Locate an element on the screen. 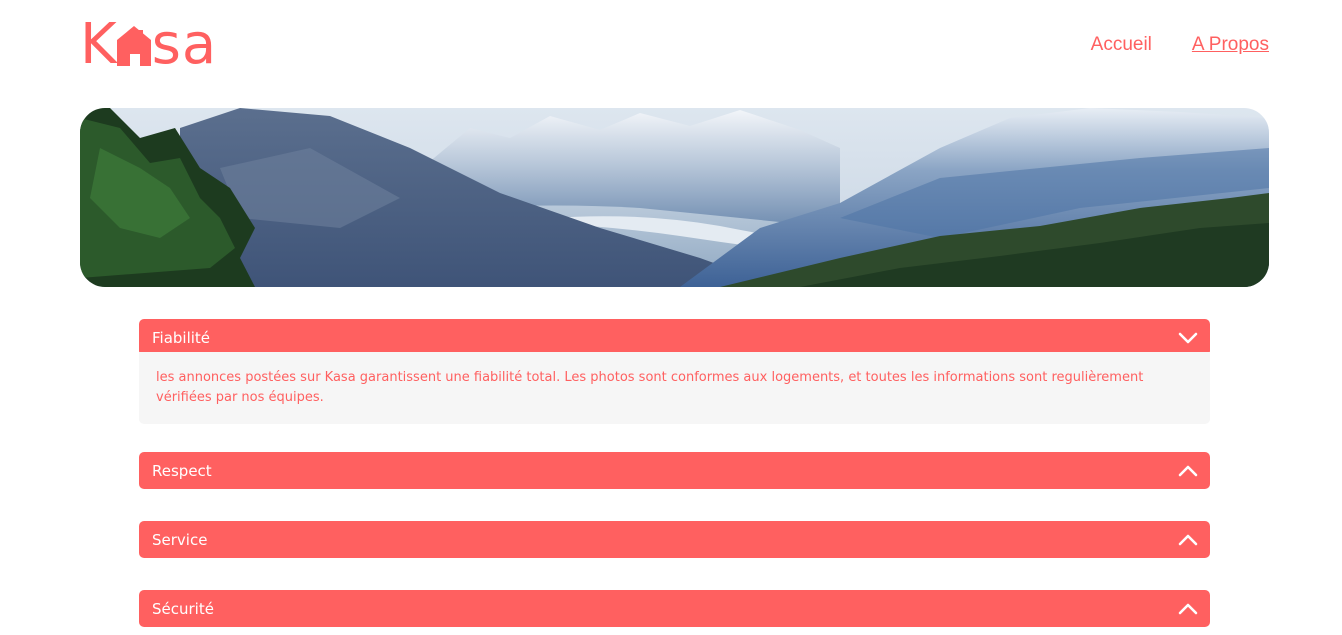 This screenshot has width=1342, height=635. accordion-title: Respect is located at coordinates (182, 470).